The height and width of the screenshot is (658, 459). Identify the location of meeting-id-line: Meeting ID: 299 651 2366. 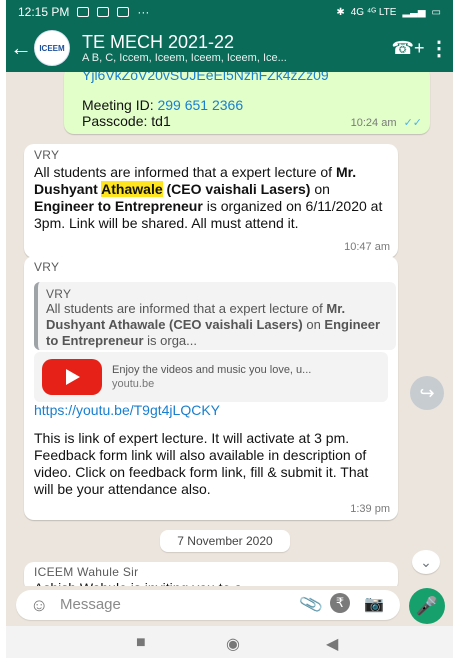
(162, 105).